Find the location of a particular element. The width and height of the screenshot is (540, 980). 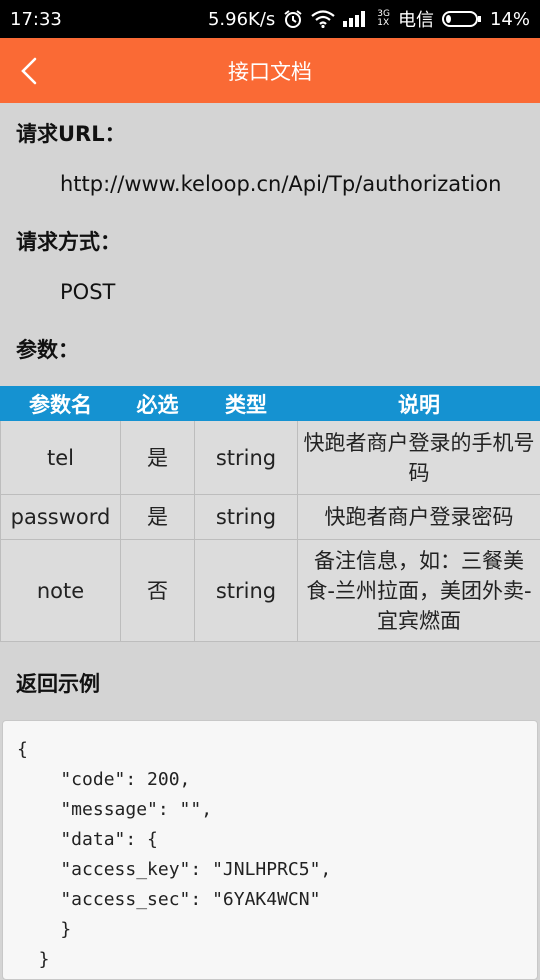

request-method-label: 请求方式： is located at coordinates (68, 241).